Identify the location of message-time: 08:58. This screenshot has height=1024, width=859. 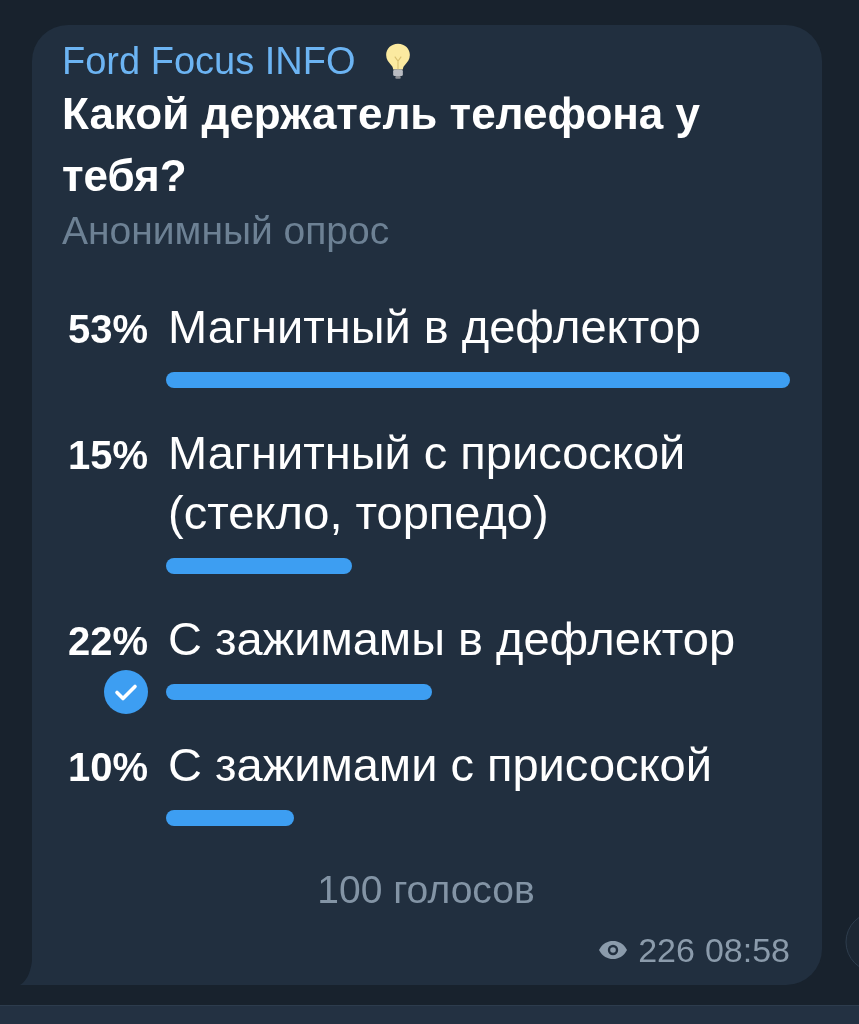
(747, 950).